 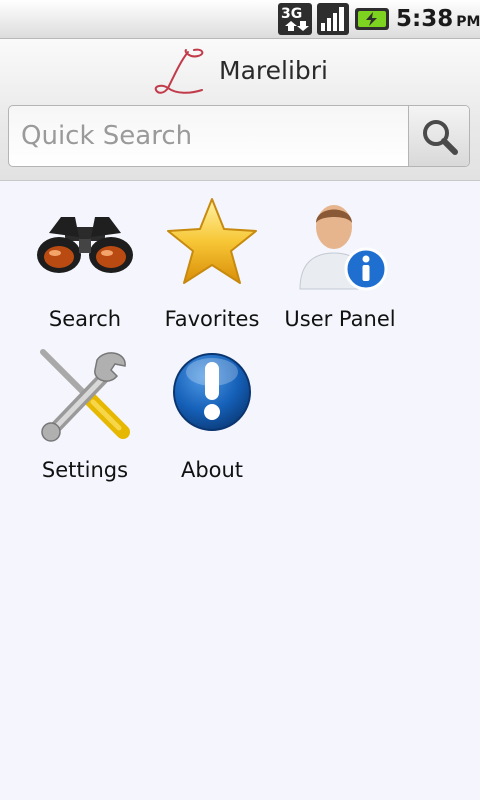 I want to click on menu-item-search: Search, so click(x=85, y=263).